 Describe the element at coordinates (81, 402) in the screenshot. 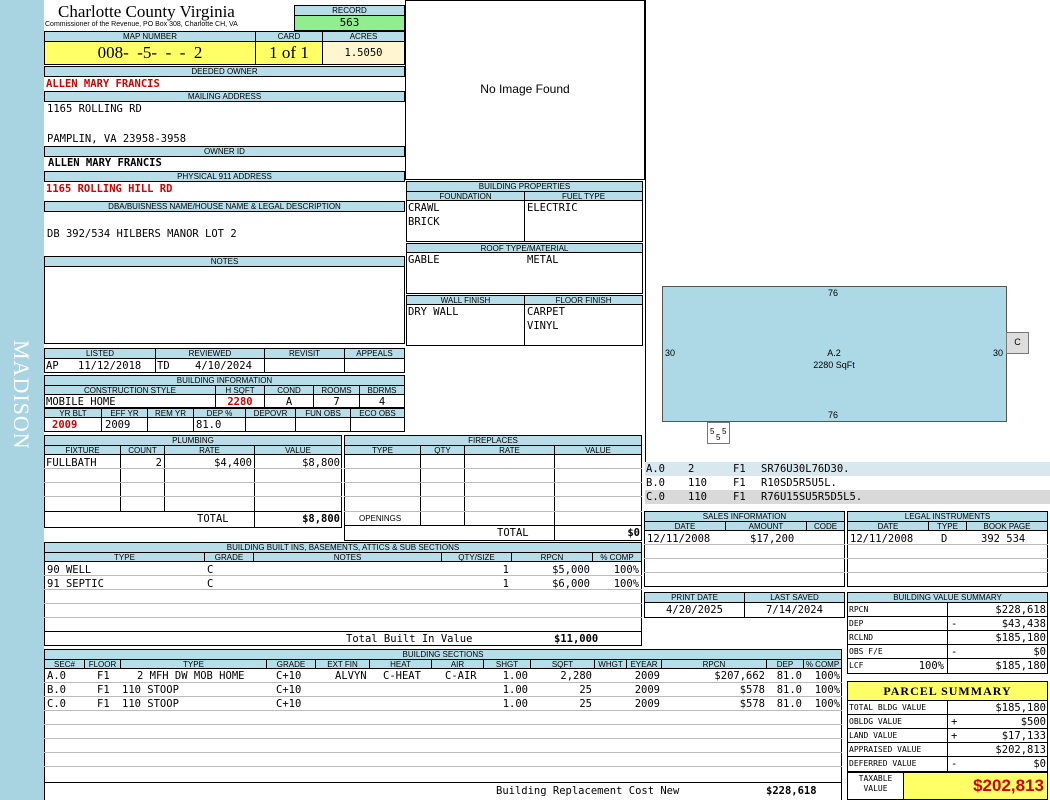

I see `construction-style: MOBILE HOME` at that location.